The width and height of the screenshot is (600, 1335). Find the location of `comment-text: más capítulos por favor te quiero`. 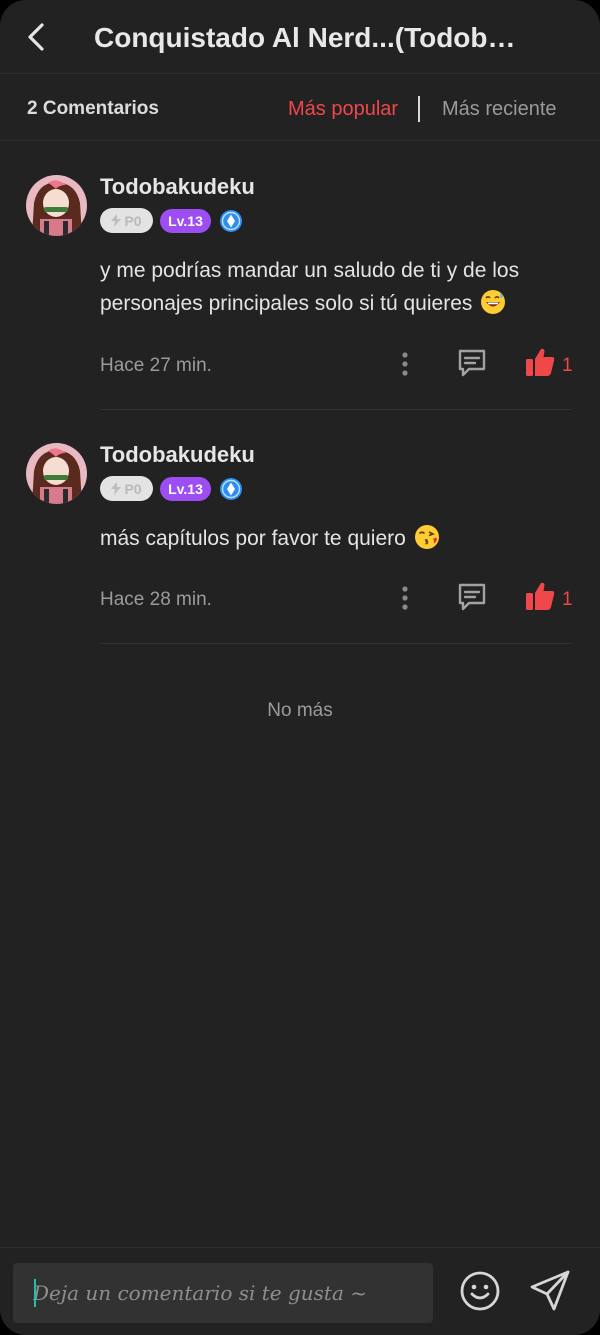

comment-text: más capítulos por favor te quiero is located at coordinates (340, 538).